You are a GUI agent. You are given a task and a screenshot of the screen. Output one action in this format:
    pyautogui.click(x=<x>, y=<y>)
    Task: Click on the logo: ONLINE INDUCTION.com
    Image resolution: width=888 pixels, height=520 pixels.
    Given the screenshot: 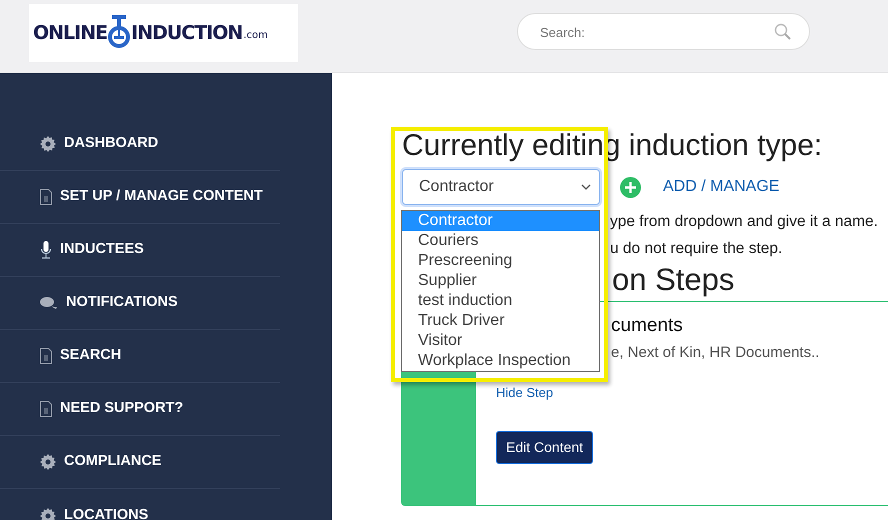 What is the action you would take?
    pyautogui.click(x=163, y=33)
    